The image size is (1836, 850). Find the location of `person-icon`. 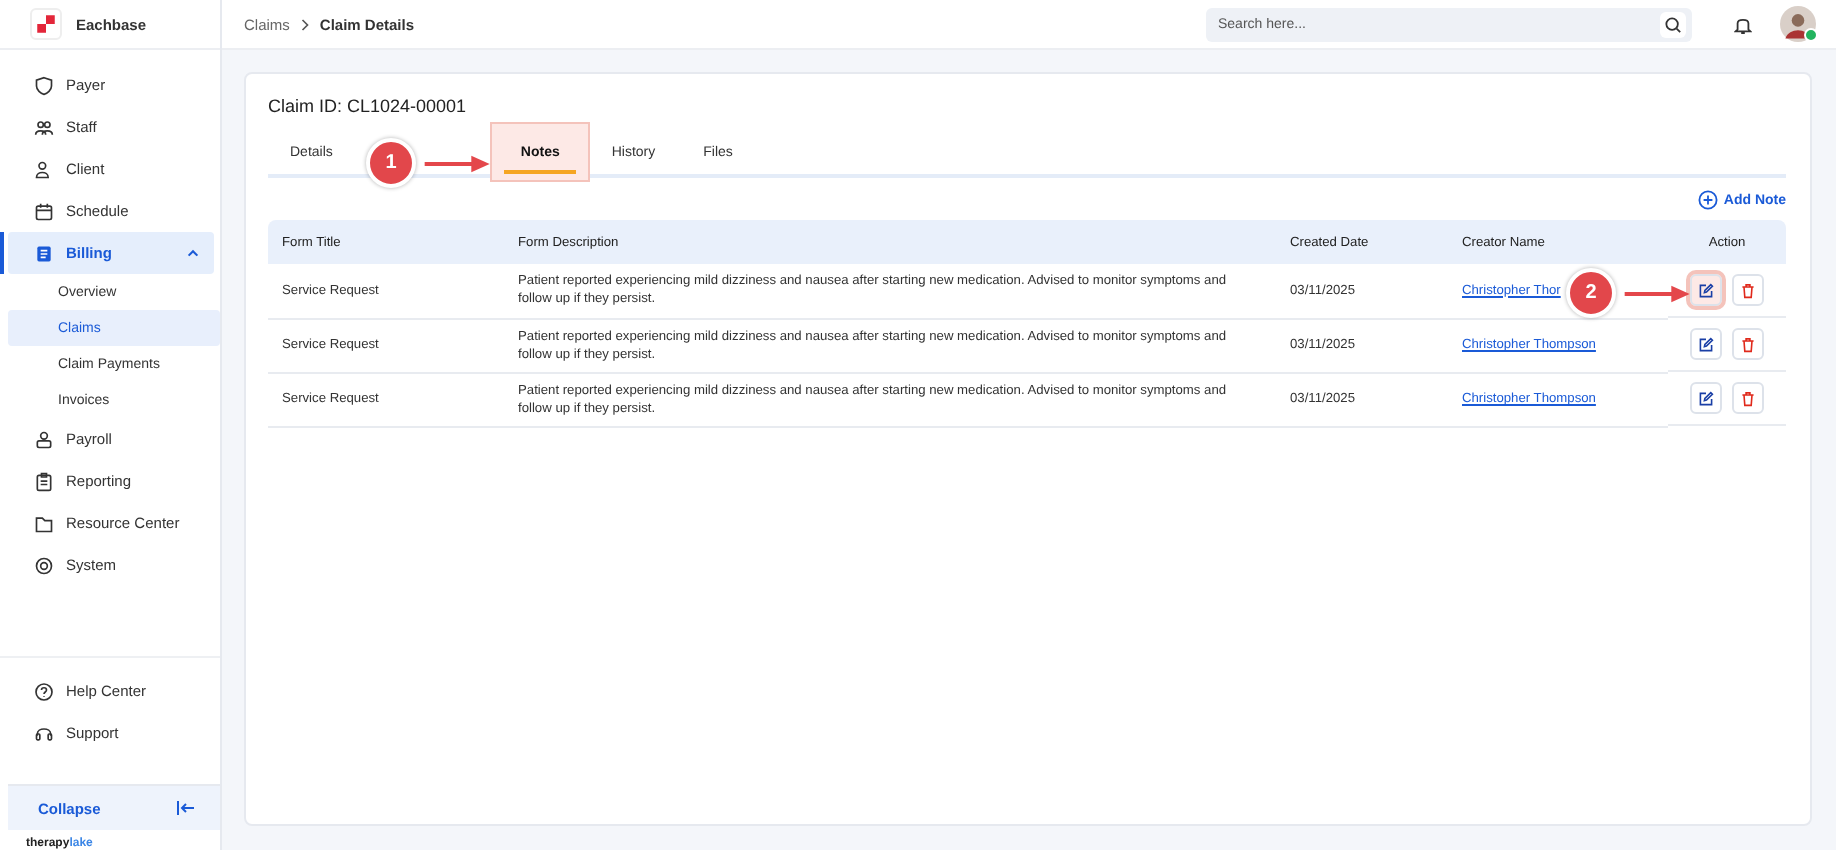

person-icon is located at coordinates (44, 169).